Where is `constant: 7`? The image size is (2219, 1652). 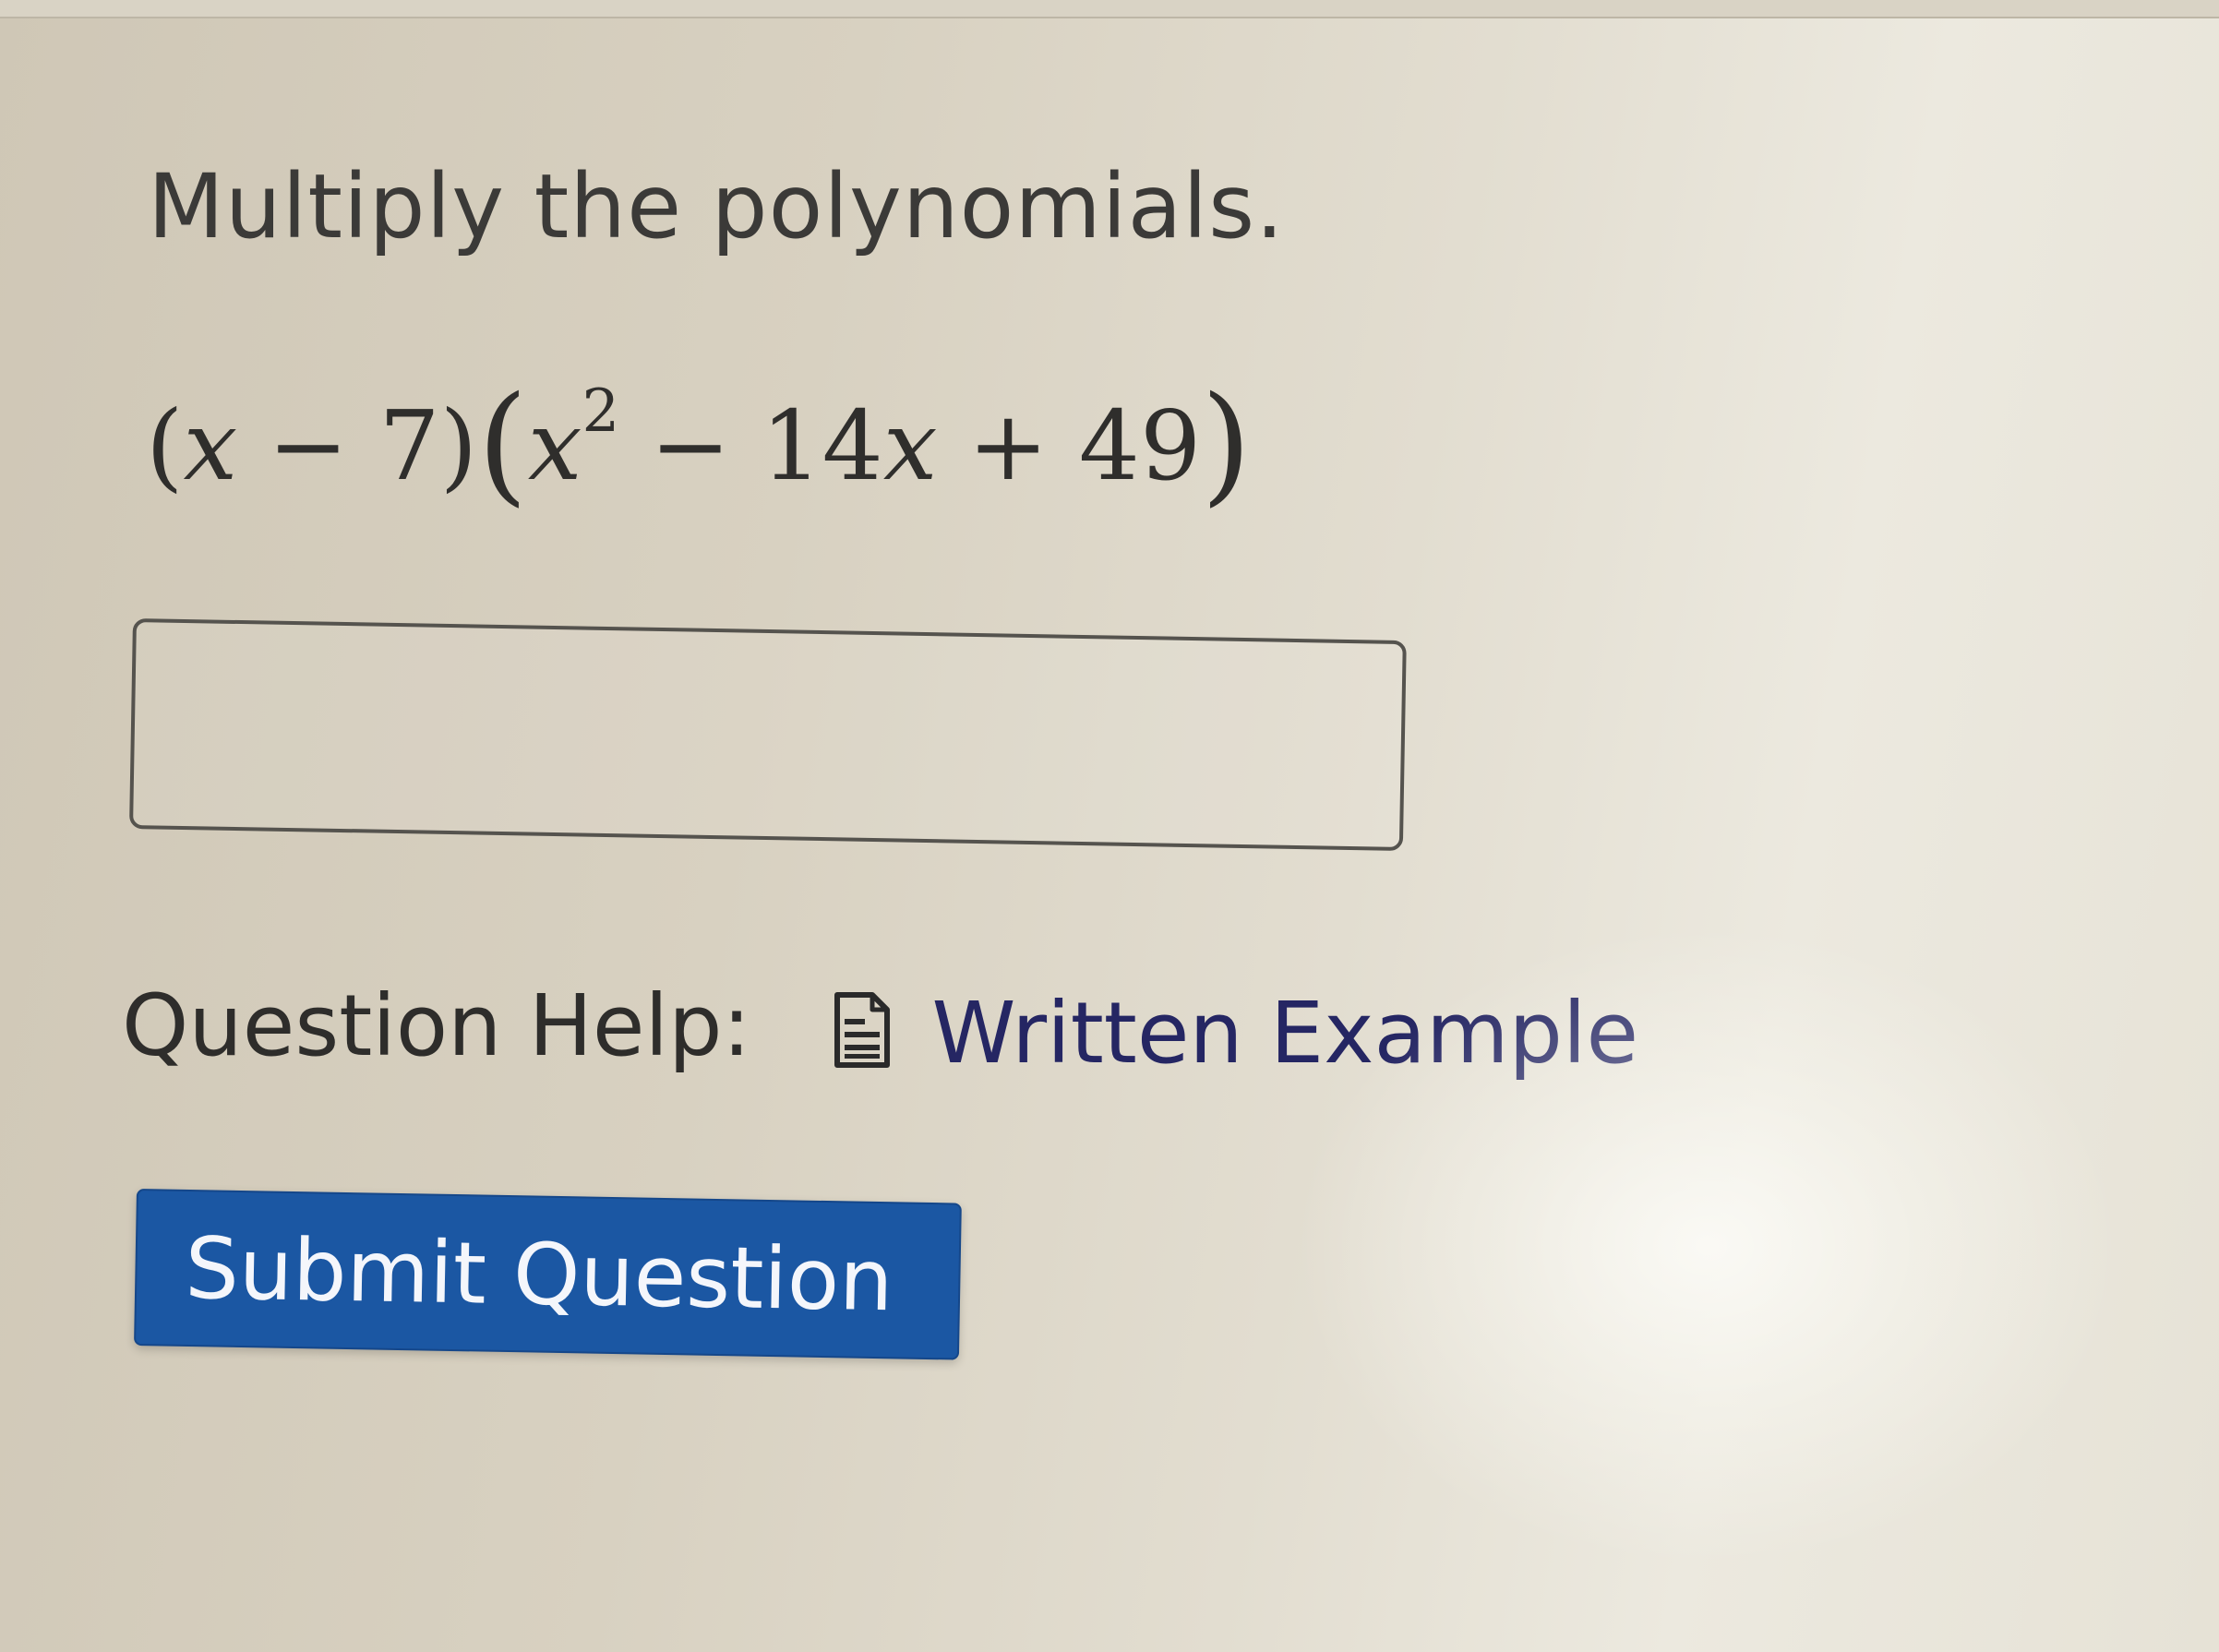 constant: 7 is located at coordinates (409, 446).